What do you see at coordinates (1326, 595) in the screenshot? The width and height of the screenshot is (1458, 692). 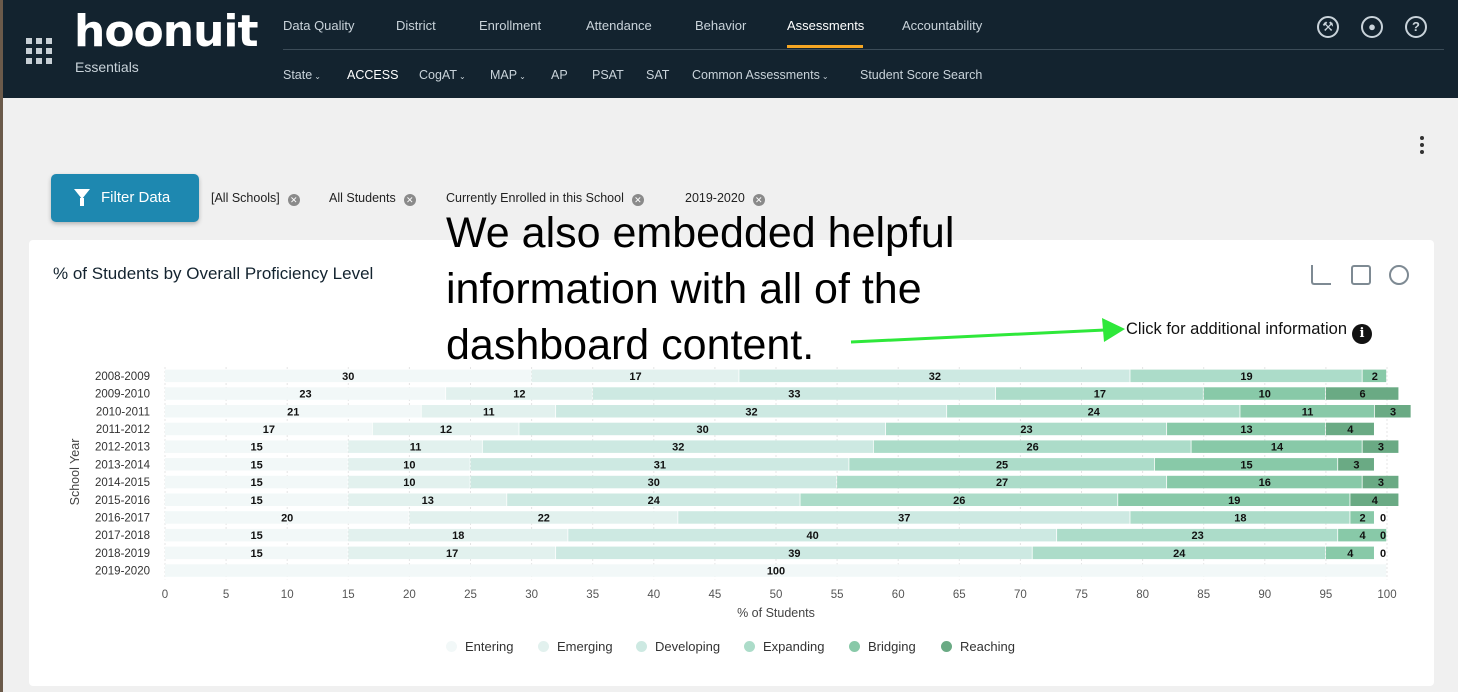 I see `x-tick-label: 95` at bounding box center [1326, 595].